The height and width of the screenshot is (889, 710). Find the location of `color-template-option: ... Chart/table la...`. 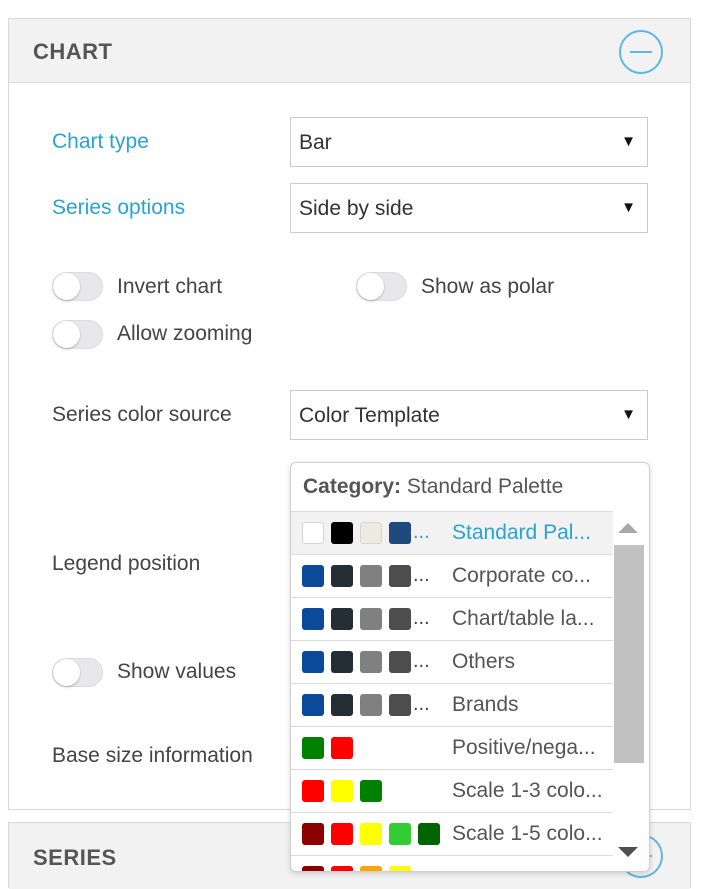

color-template-option: ... Chart/table la... is located at coordinates (452, 618).